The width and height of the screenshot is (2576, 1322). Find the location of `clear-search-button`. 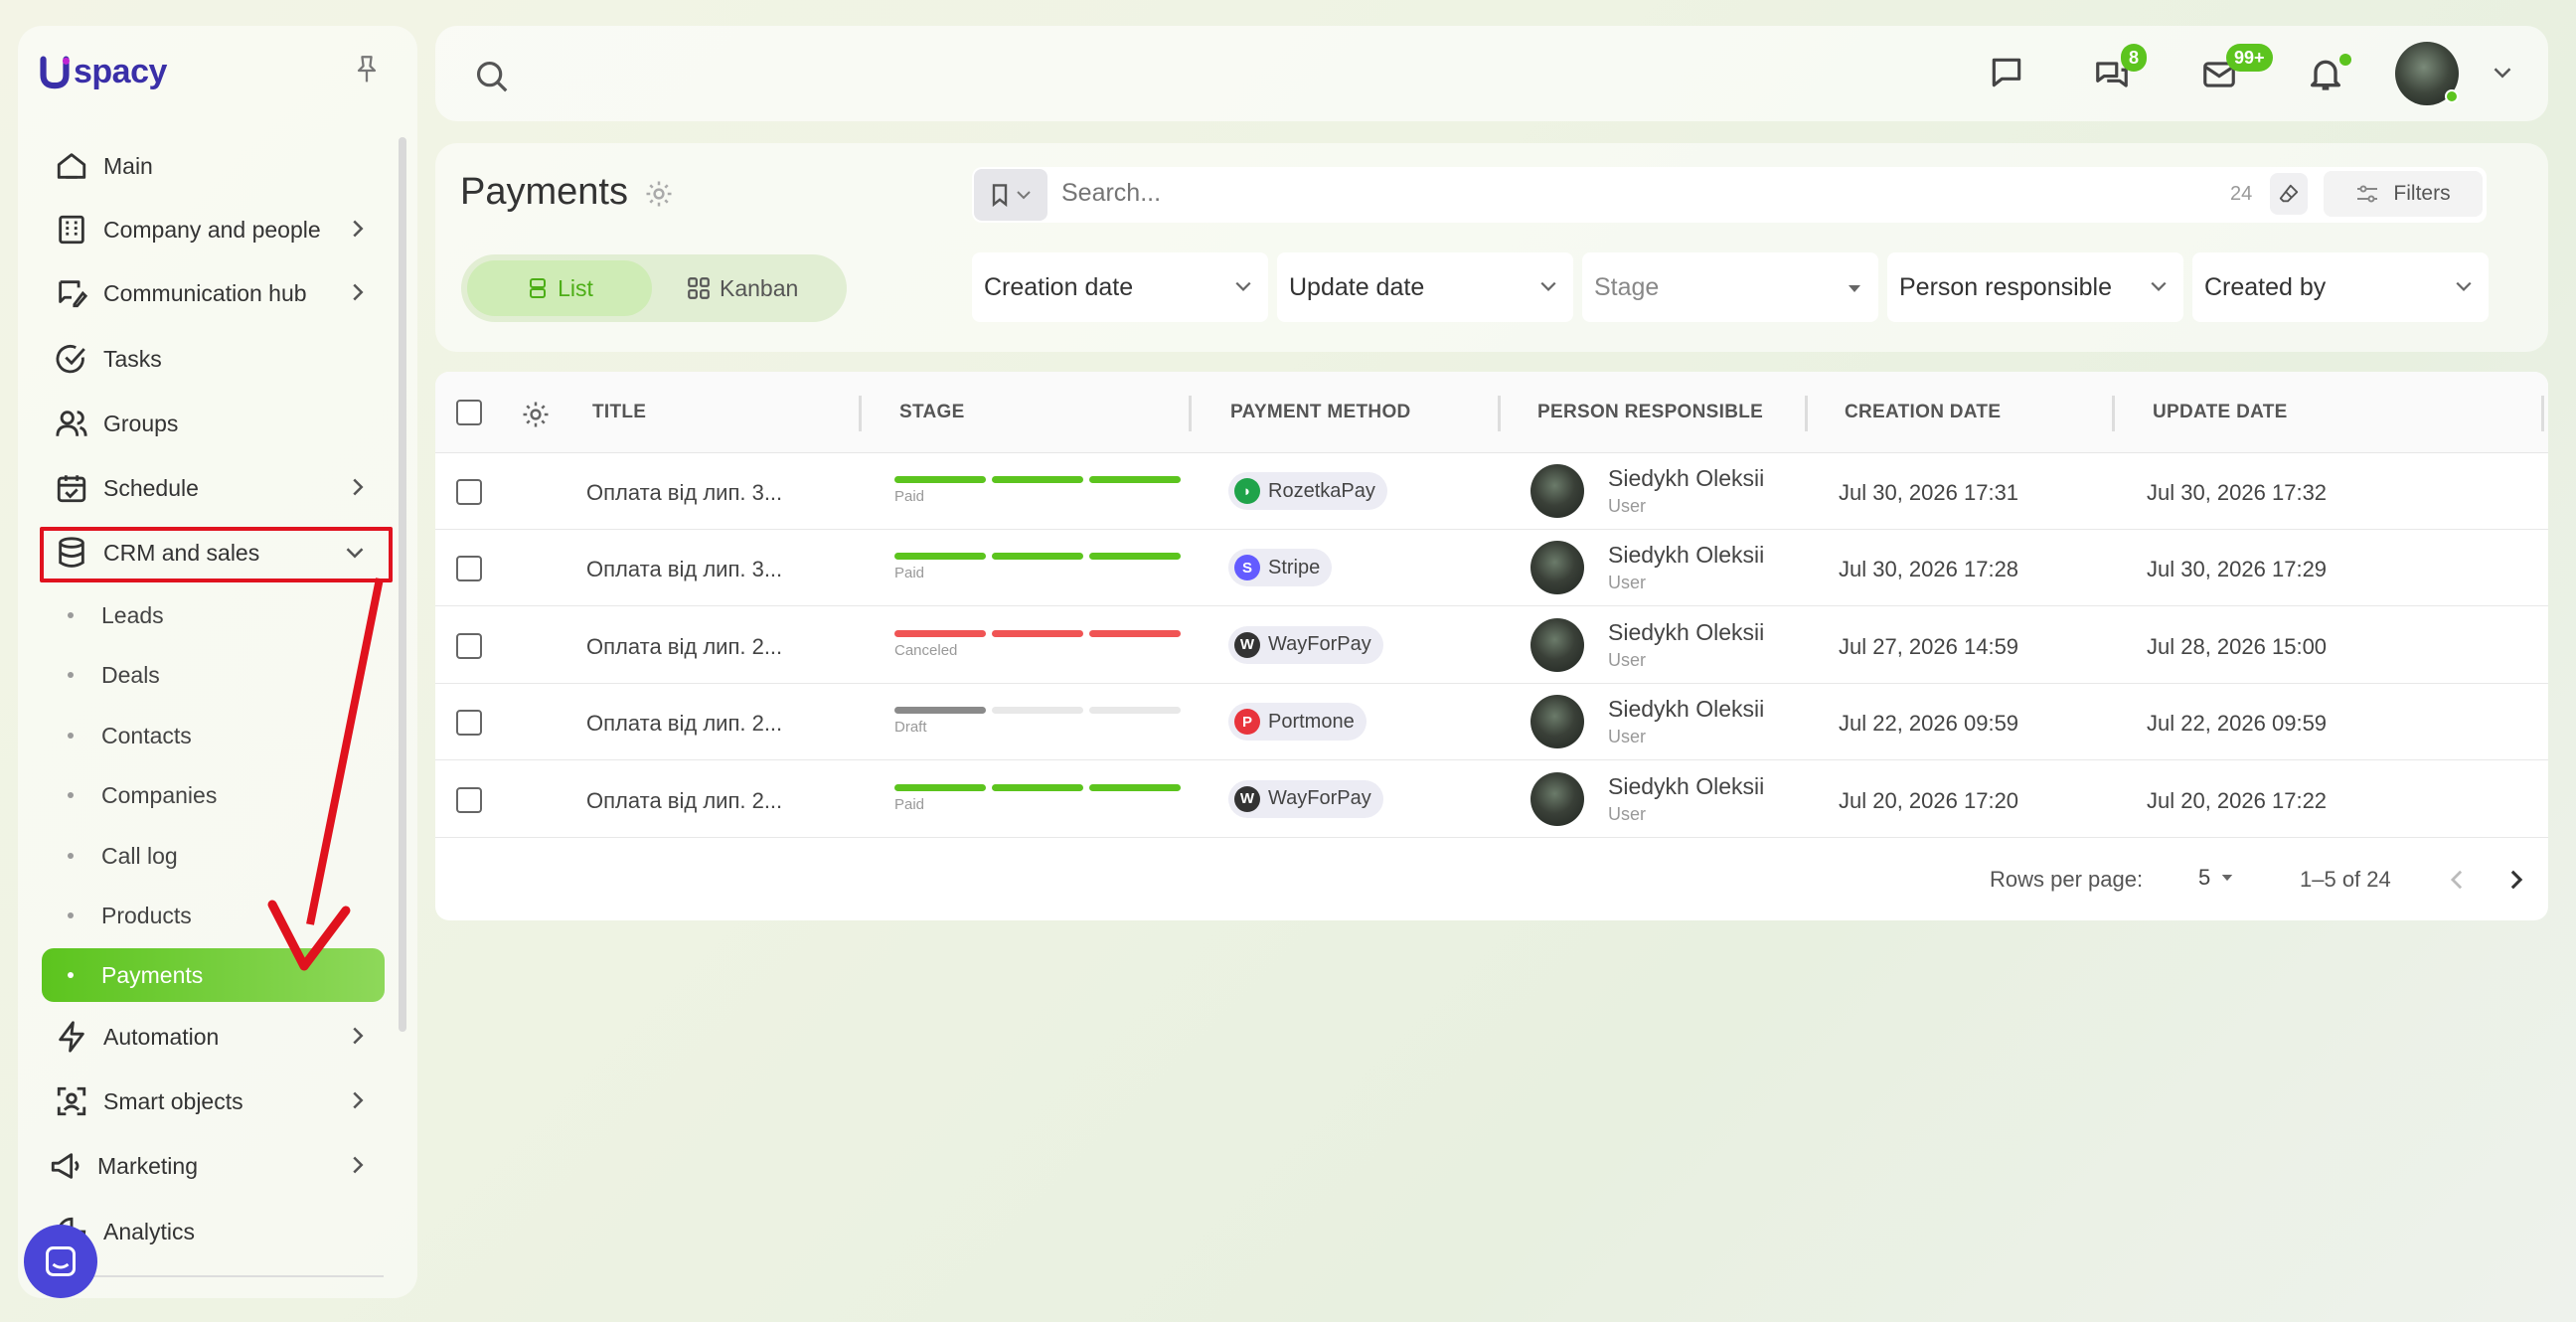

clear-search-button is located at coordinates (2289, 194).